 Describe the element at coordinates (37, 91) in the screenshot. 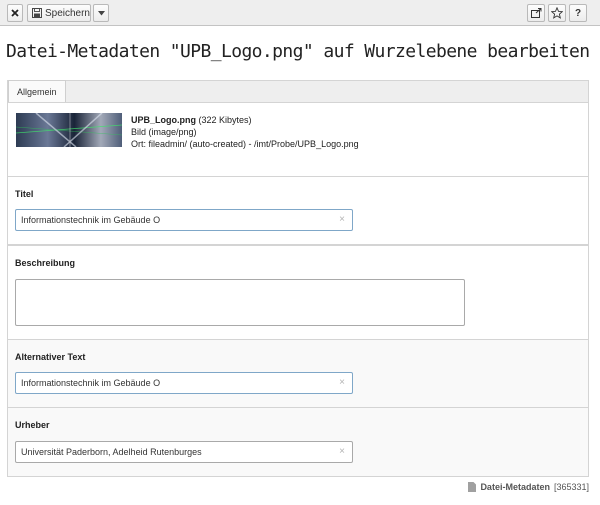

I see `tab-allgemein: Allgemein` at that location.